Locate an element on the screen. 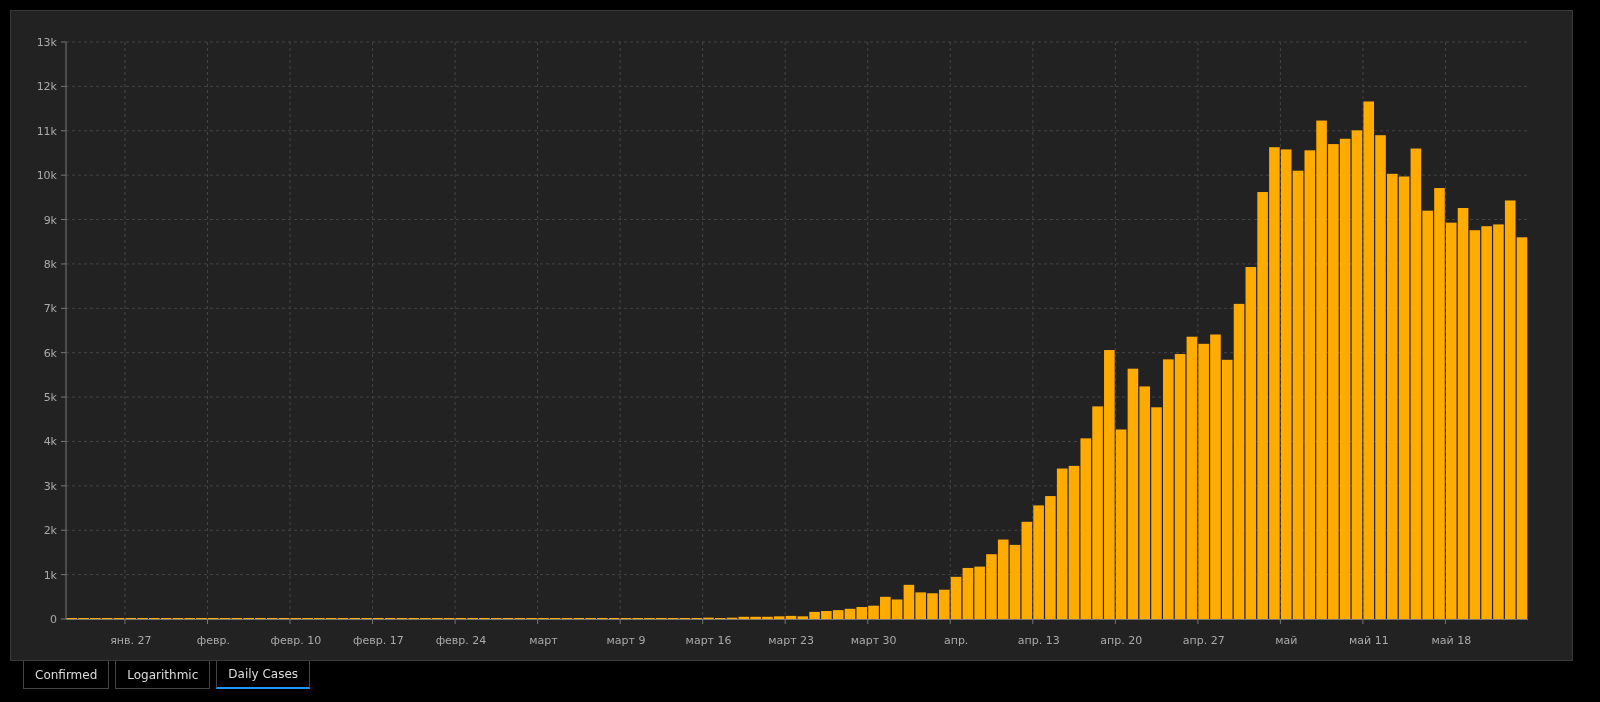 Image resolution: width=1600 pixels, height=702 pixels. x-axis-label: май is located at coordinates (1286, 640).